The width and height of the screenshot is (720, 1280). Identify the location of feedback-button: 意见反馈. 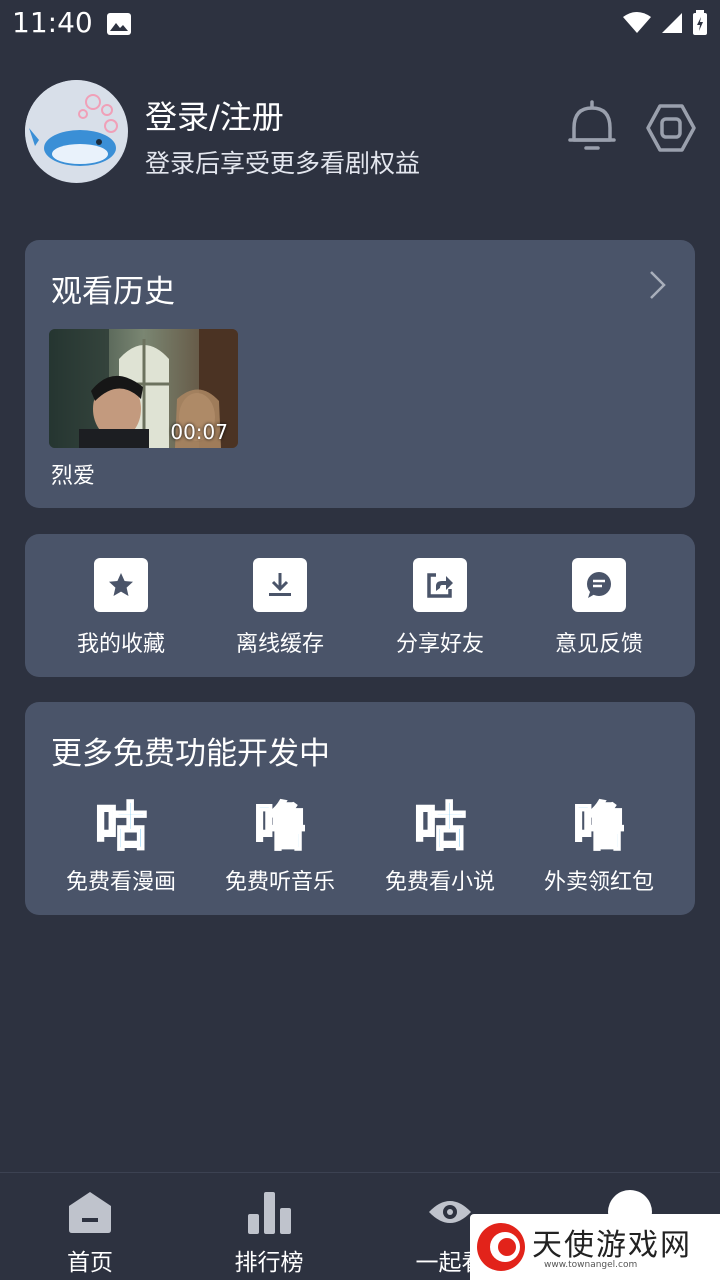
(599, 608).